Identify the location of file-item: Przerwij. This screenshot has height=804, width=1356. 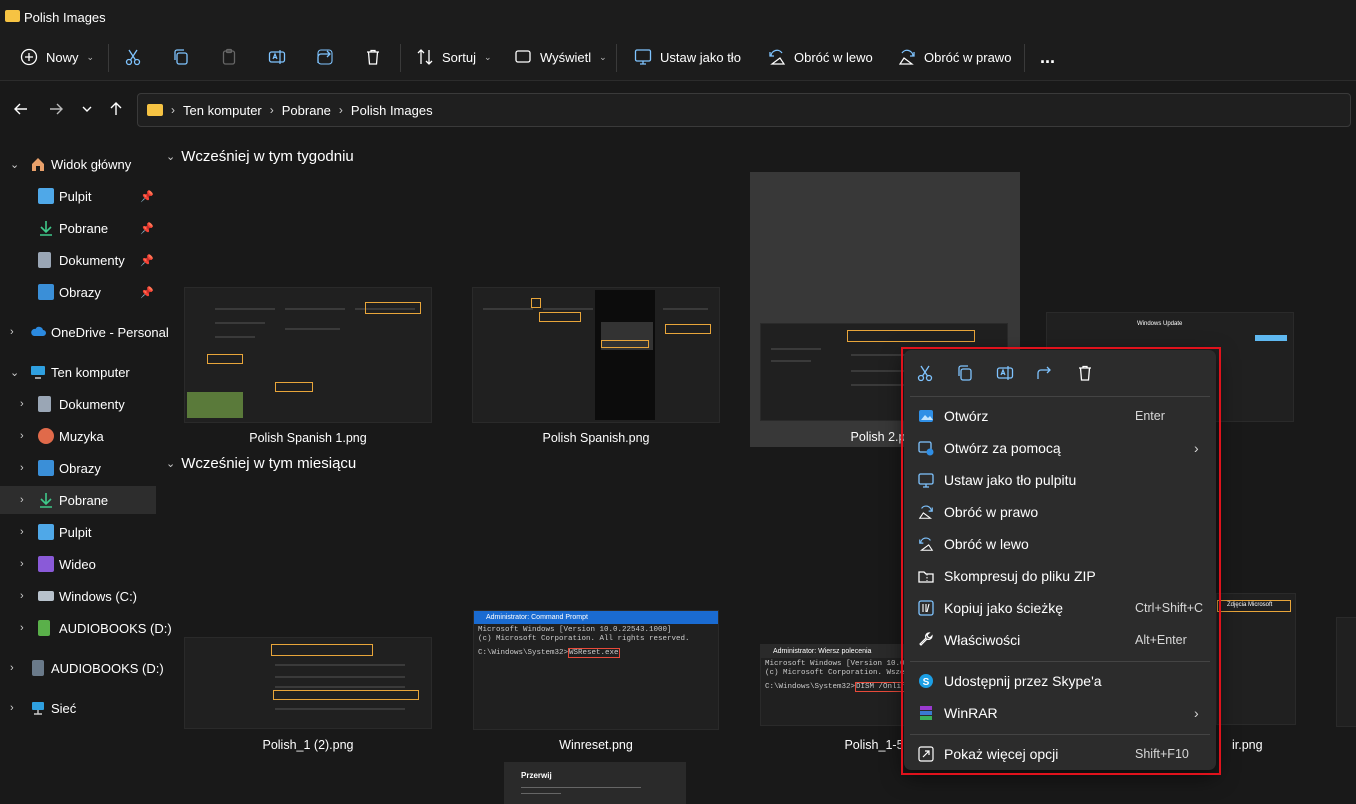
(595, 783).